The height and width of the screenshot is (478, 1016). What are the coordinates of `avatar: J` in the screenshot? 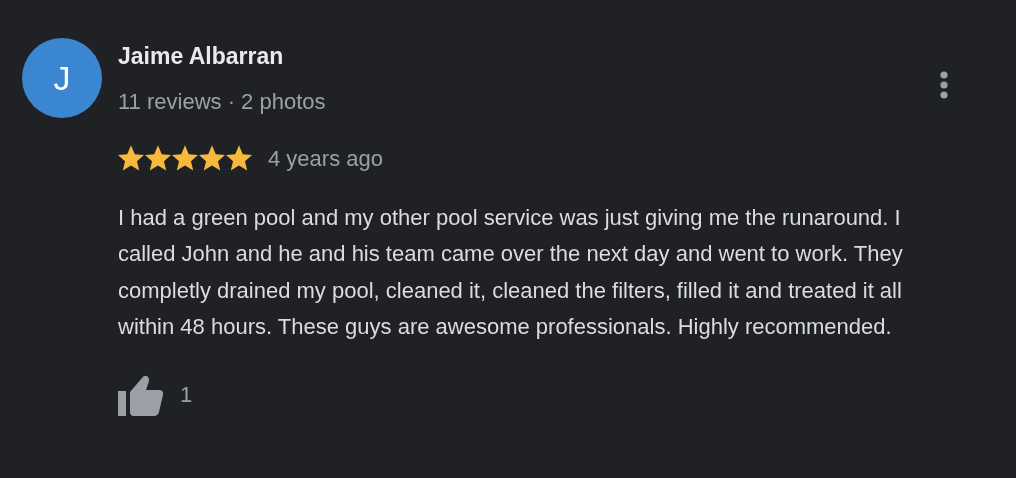 It's located at (62, 78).